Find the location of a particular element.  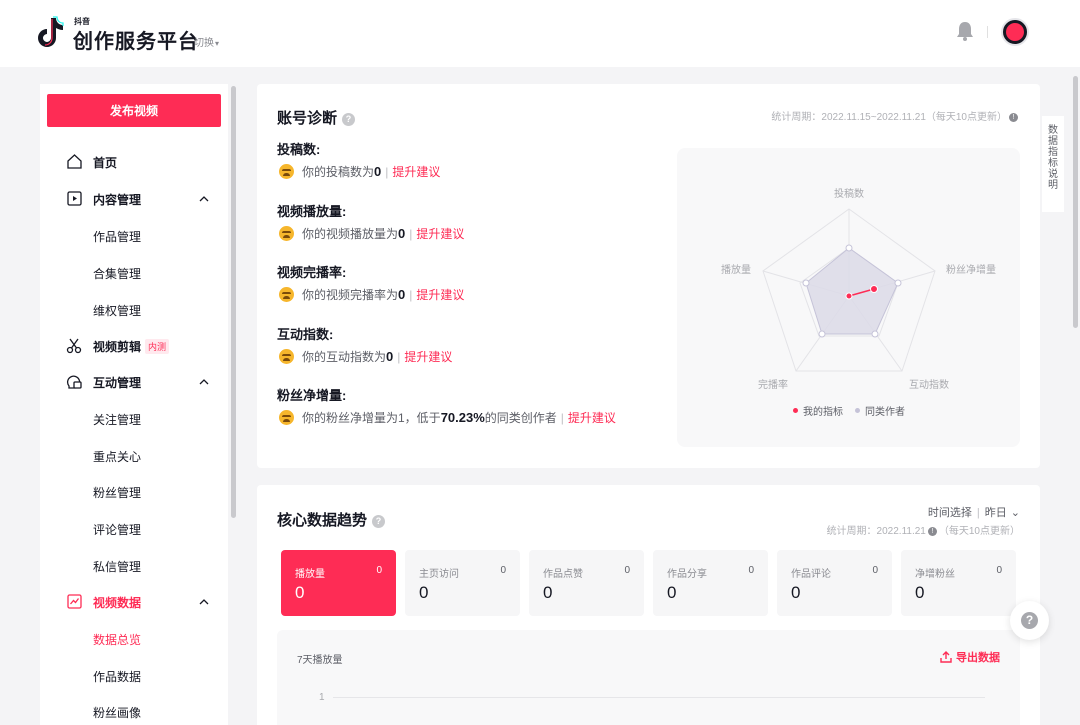

trend-title: 核心数据趋势 is located at coordinates (322, 520).